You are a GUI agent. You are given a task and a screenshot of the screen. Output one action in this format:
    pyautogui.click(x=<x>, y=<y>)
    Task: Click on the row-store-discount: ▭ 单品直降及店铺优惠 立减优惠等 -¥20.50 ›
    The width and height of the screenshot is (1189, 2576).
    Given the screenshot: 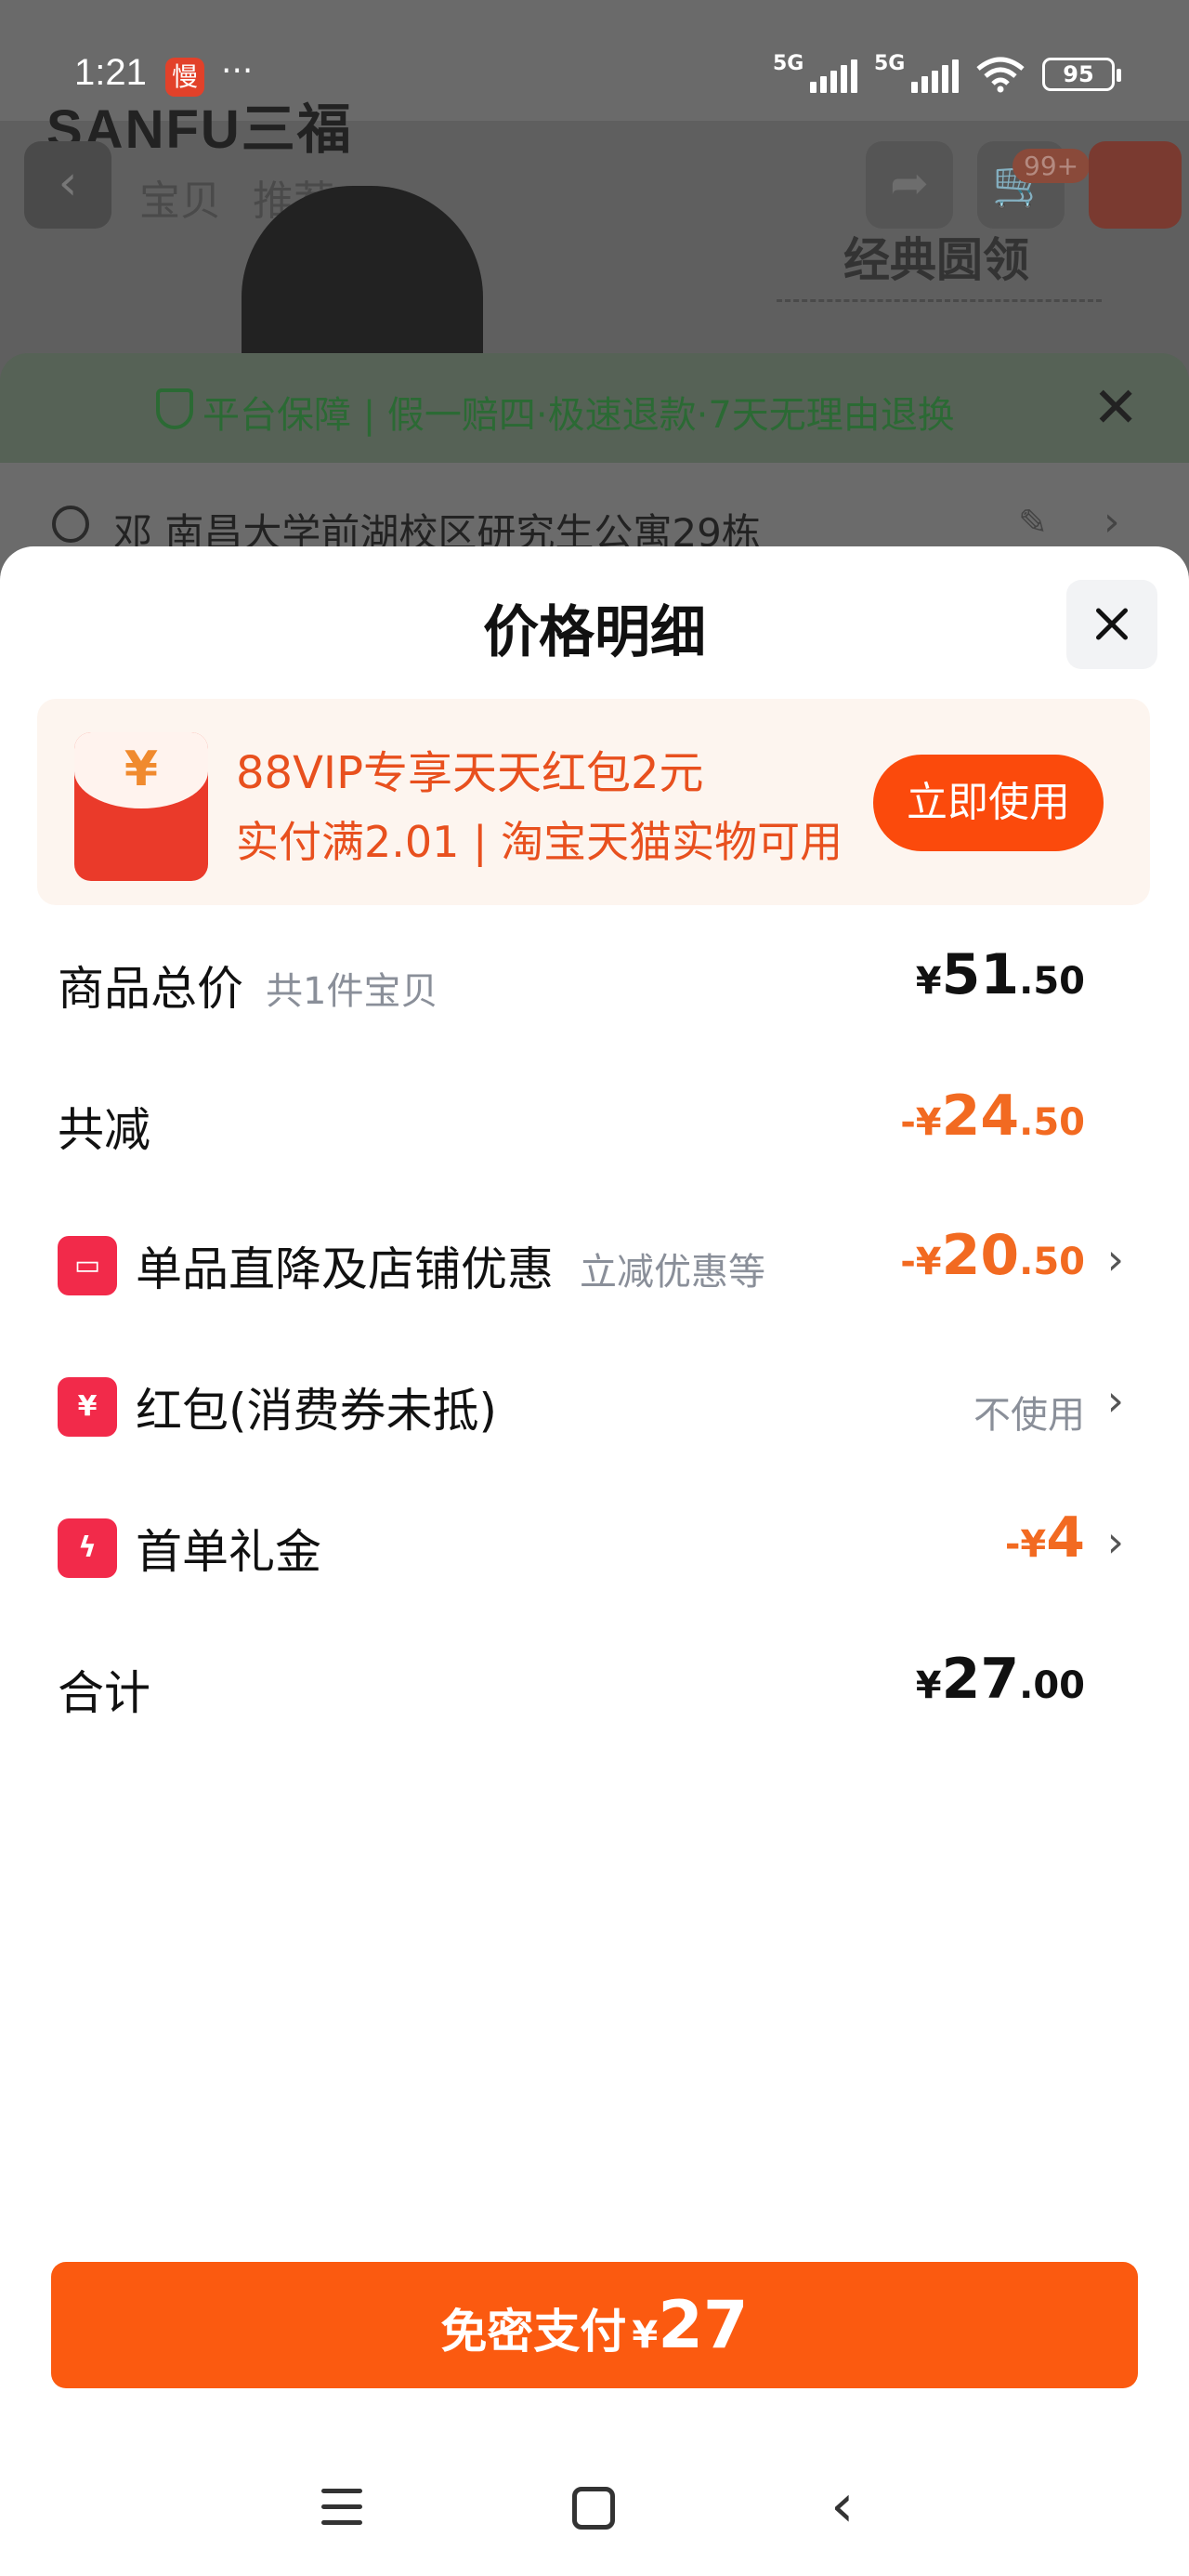 What is the action you would take?
    pyautogui.click(x=594, y=1259)
    